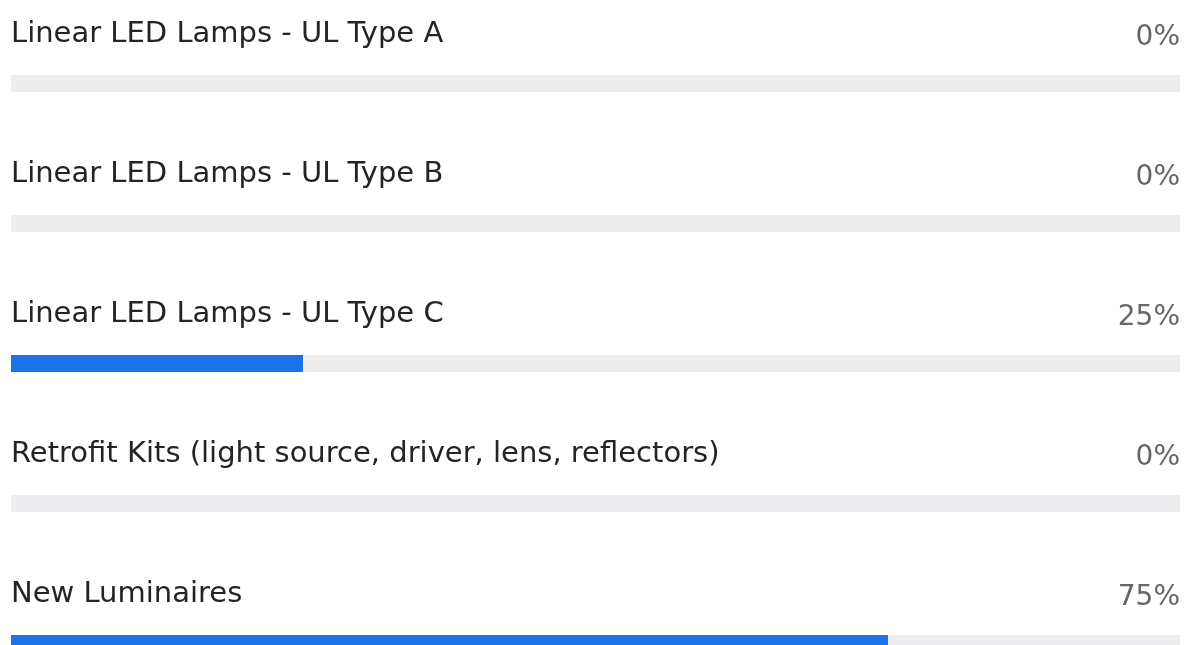 The image size is (1185, 645). Describe the element at coordinates (1148, 316) in the screenshot. I see `percent-value: 25%` at that location.